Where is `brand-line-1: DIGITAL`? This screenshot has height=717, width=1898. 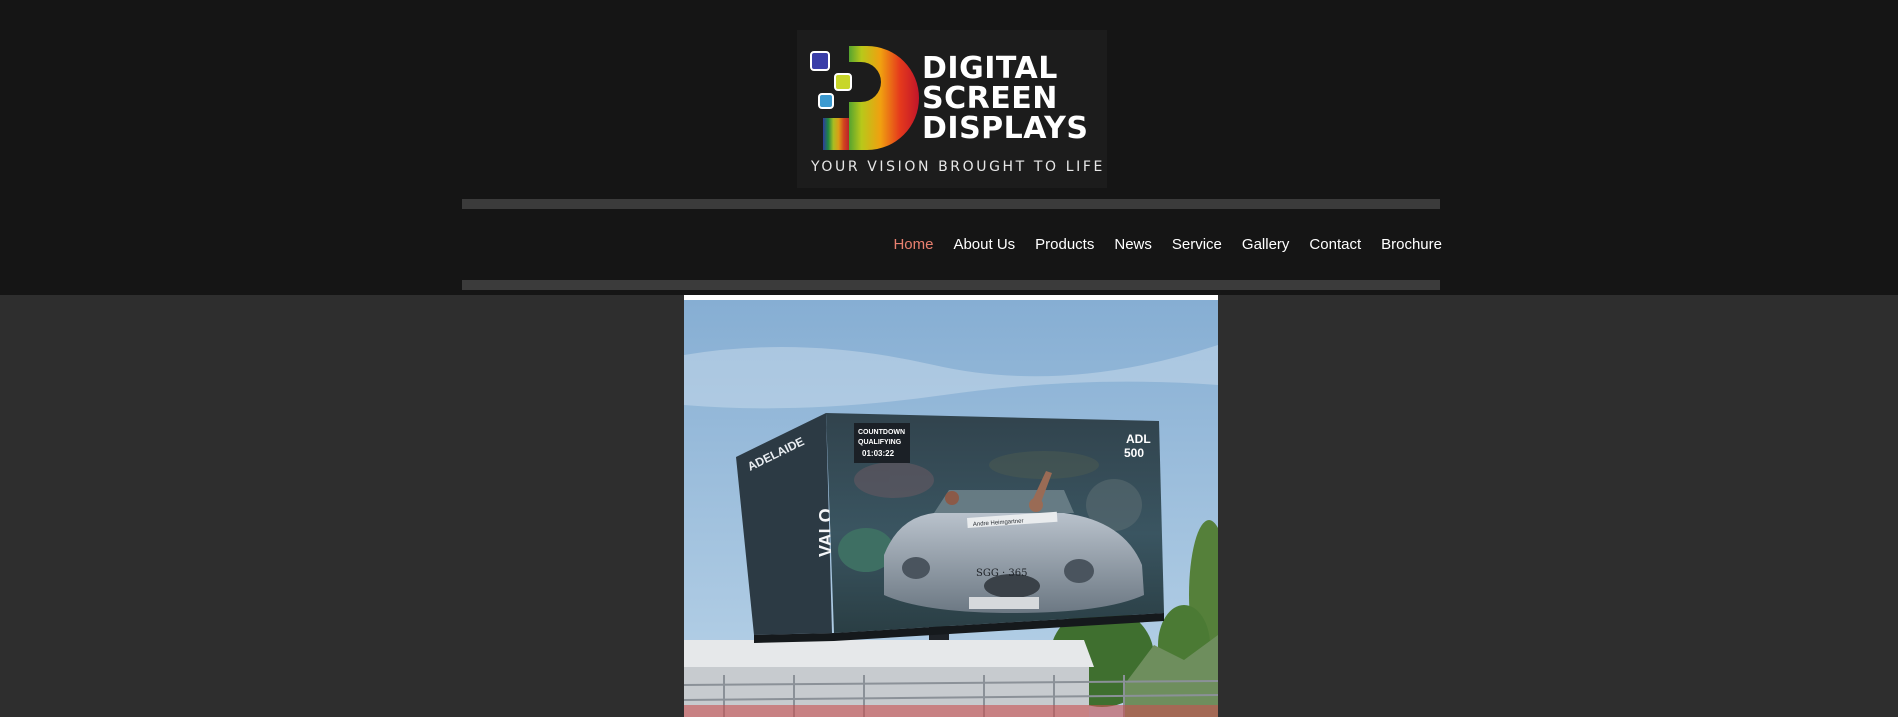 brand-line-1: DIGITAL is located at coordinates (990, 68).